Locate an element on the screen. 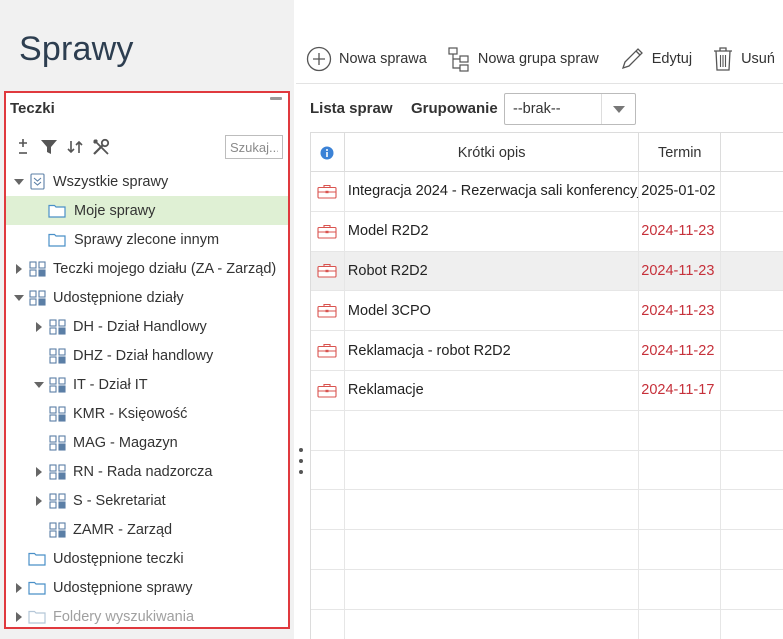 The height and width of the screenshot is (639, 783). panel-splitter is located at coordinates (301, 461).